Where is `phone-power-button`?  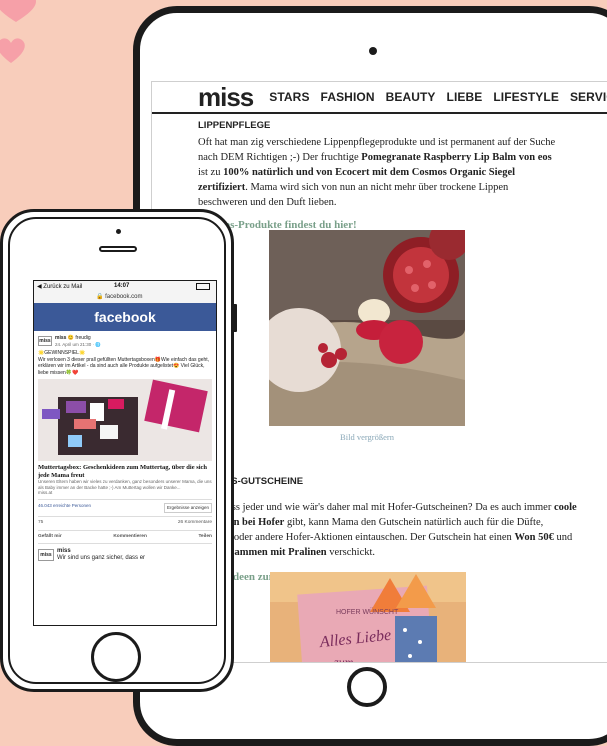 phone-power-button is located at coordinates (235, 318).